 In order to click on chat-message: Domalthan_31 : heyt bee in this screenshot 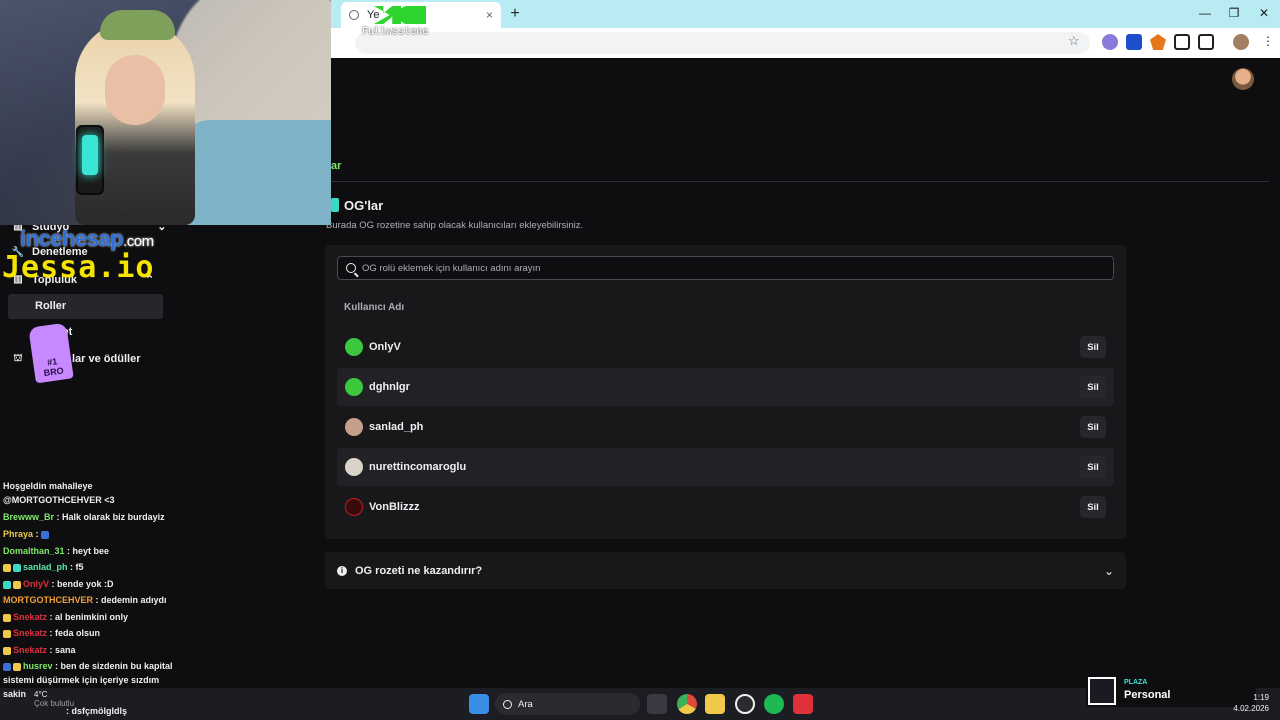, I will do `click(56, 551)`.